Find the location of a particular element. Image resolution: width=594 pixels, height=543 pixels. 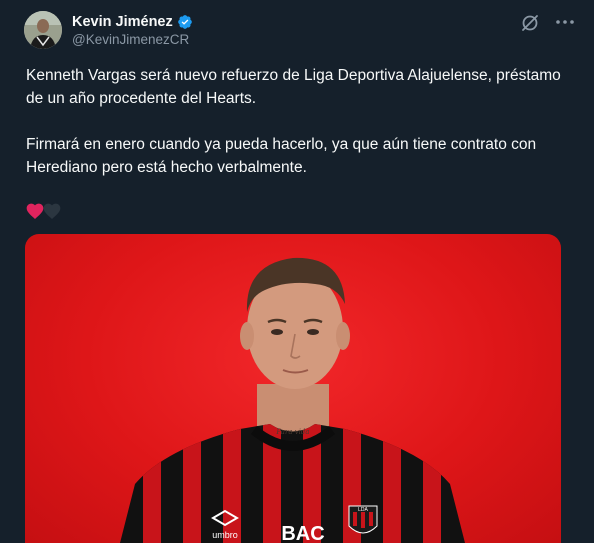

avatar is located at coordinates (43, 30).